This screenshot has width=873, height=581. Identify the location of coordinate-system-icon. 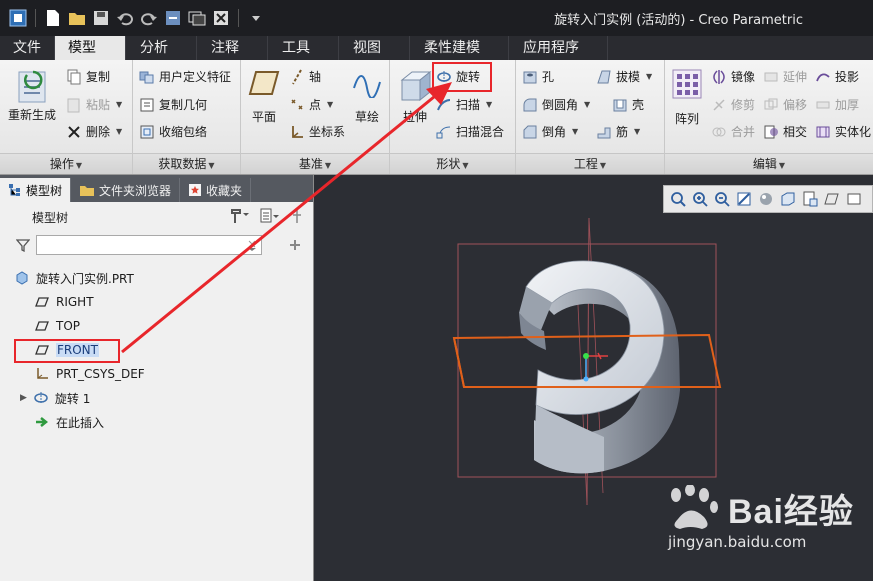
(297, 131).